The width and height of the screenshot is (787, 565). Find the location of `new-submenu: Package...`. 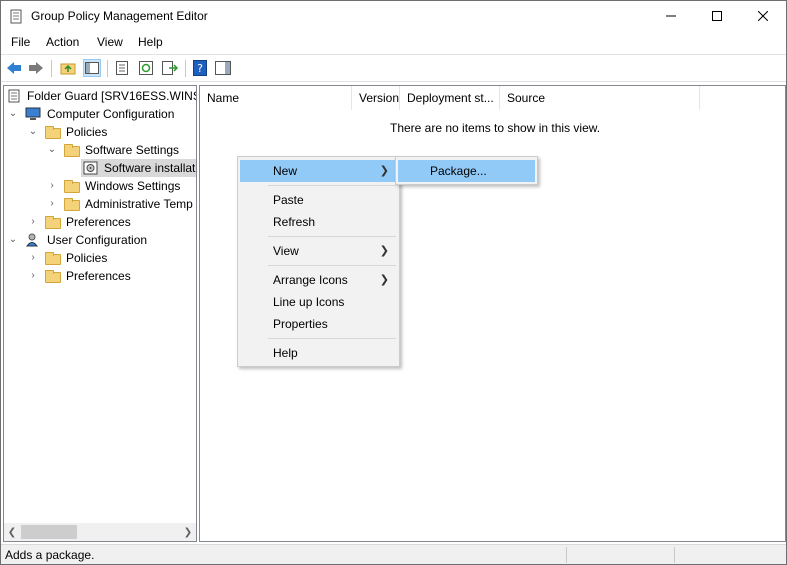

new-submenu: Package... is located at coordinates (466, 170).